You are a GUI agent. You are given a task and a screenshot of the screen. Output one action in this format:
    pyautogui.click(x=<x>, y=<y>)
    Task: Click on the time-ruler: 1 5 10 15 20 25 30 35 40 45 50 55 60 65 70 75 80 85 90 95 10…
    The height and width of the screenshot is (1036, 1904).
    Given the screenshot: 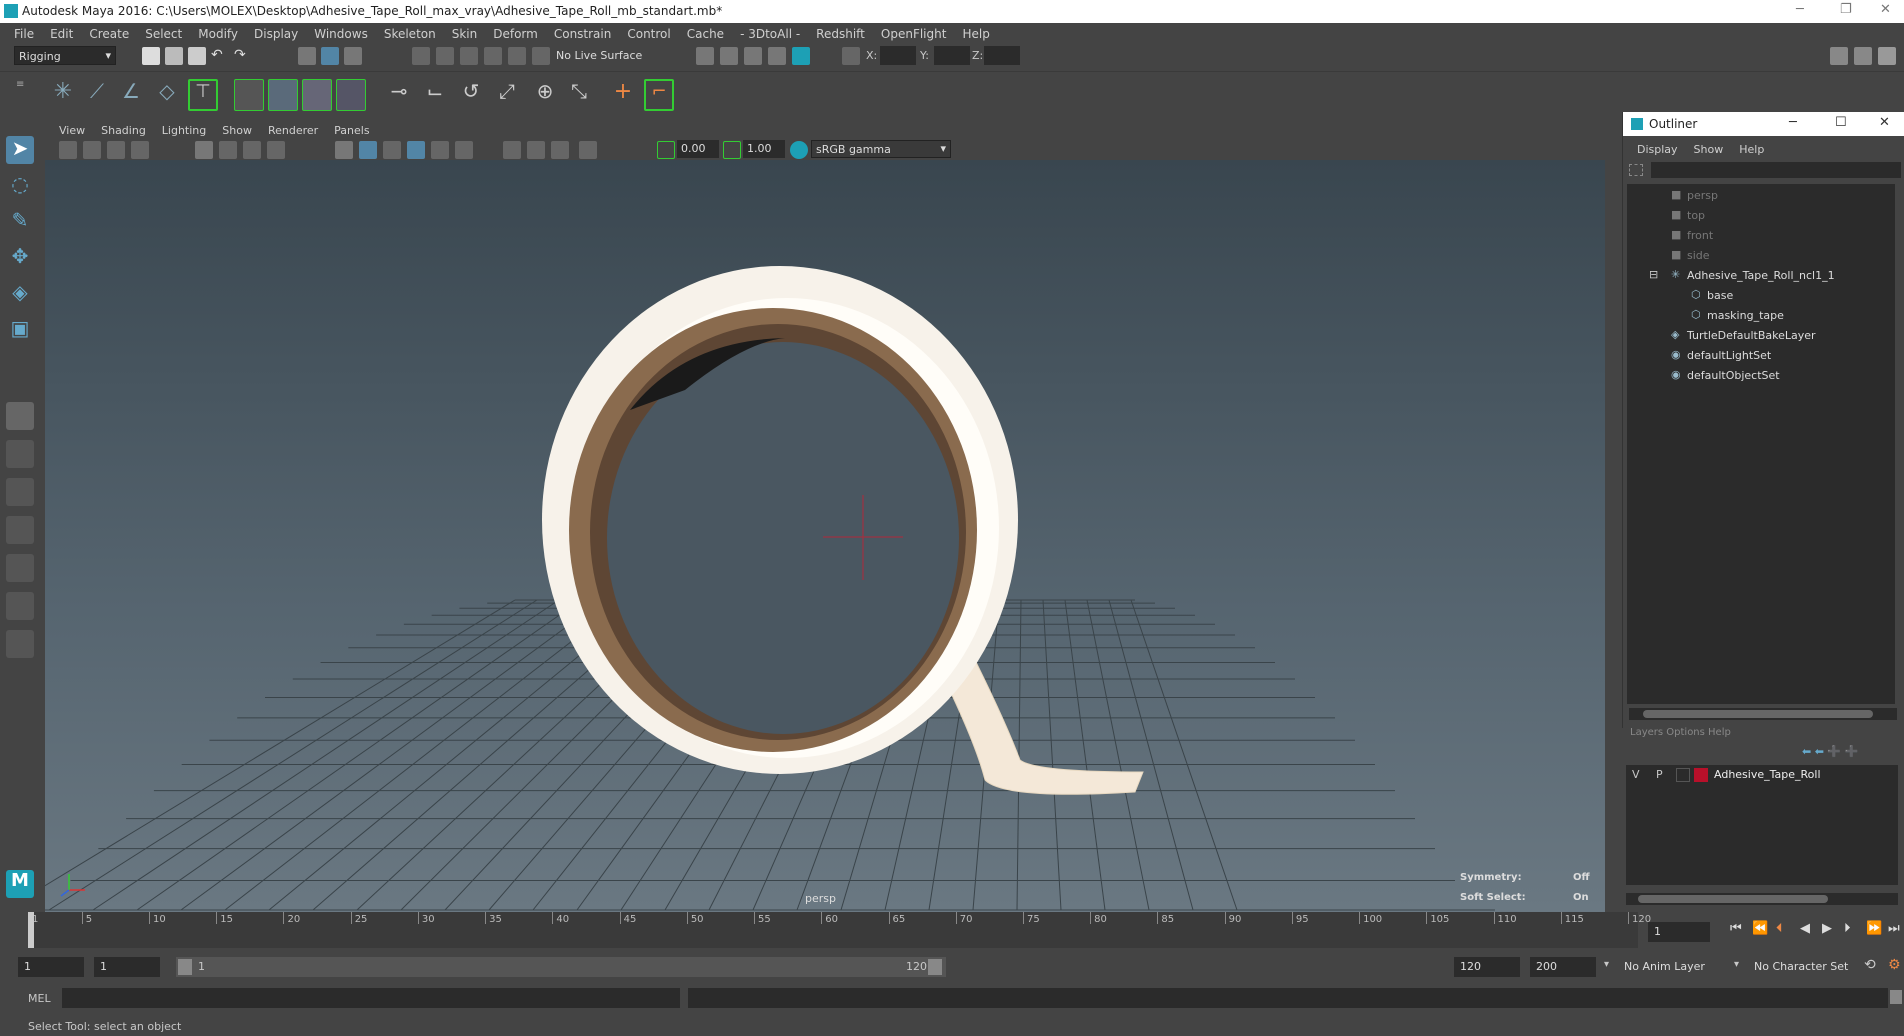 What is the action you would take?
    pyautogui.click(x=839, y=930)
    